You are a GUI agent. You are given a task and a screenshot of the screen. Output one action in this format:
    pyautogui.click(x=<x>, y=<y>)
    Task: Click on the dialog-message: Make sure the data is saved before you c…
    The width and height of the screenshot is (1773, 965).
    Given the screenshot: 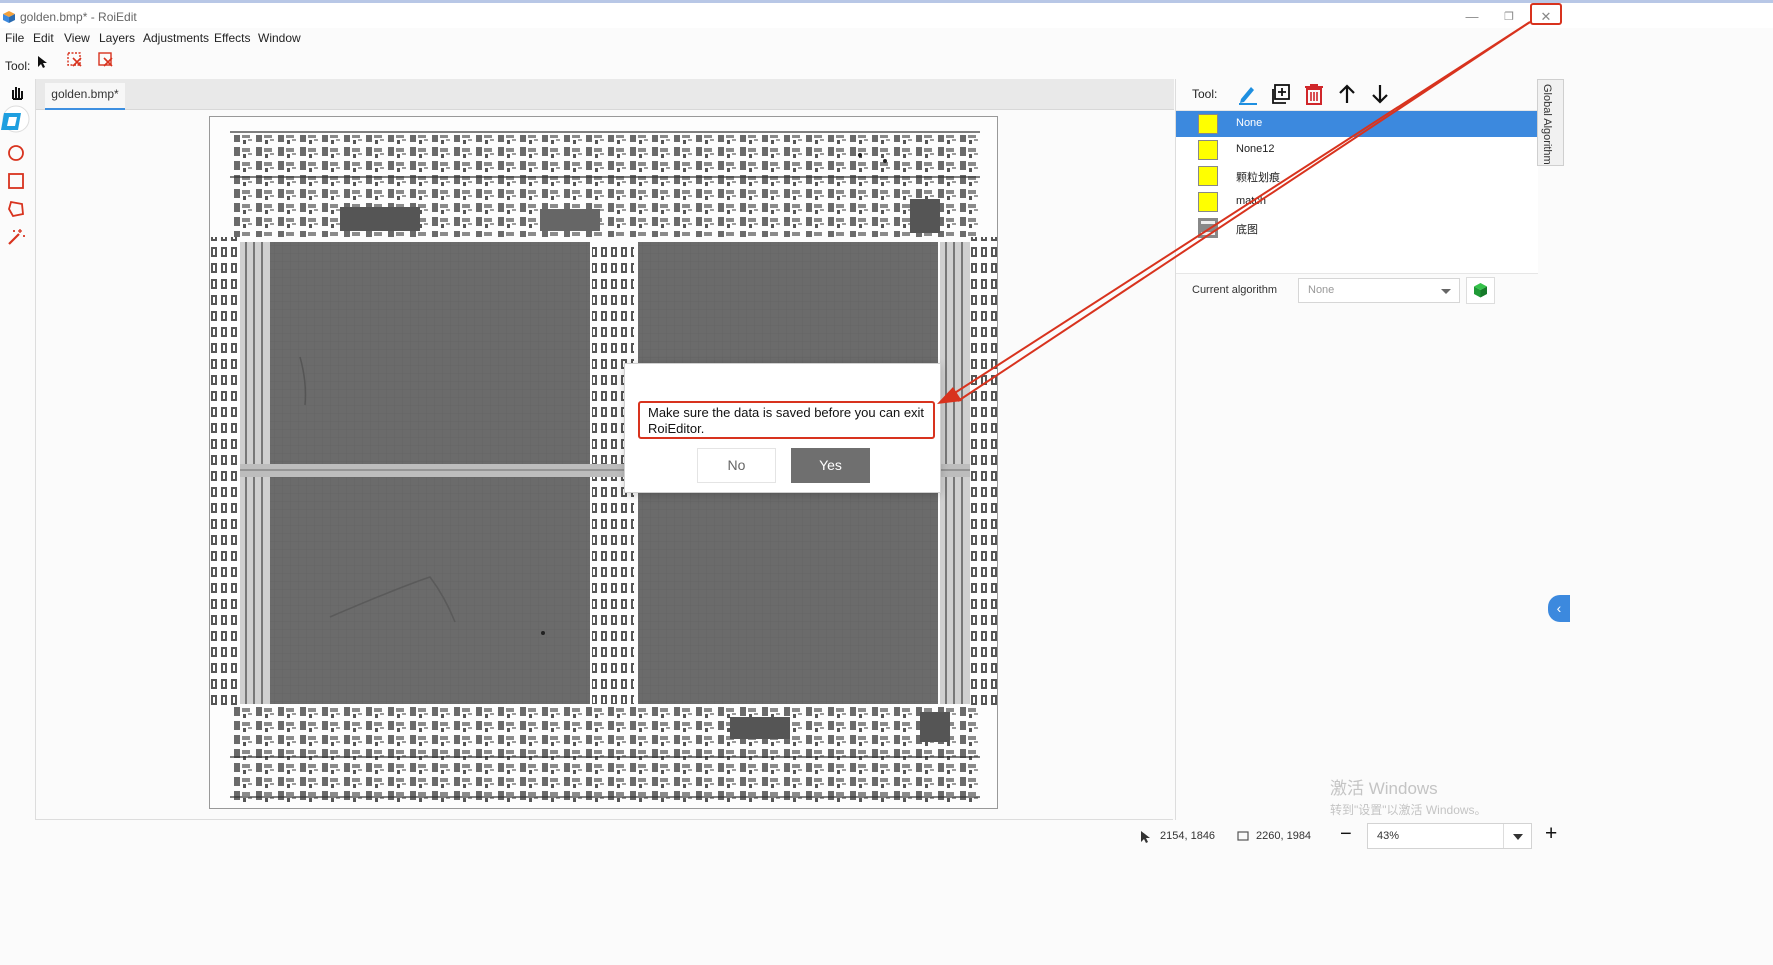 What is the action you would take?
    pyautogui.click(x=786, y=420)
    